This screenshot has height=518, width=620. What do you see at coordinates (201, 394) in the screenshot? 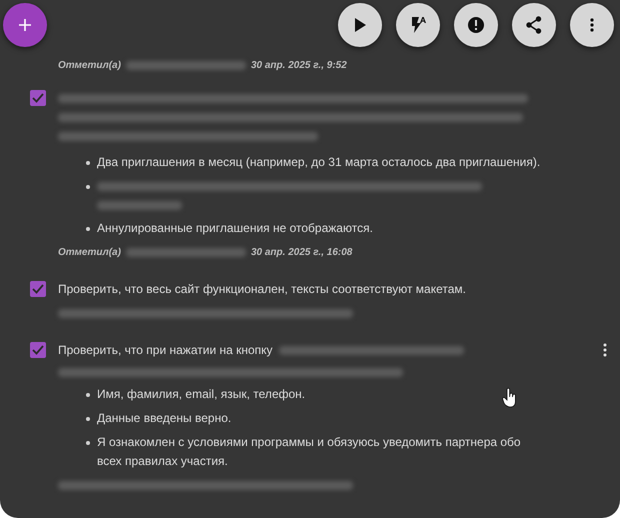
I see `item-text: Имя, фамилия, email, язык, телефон.` at bounding box center [201, 394].